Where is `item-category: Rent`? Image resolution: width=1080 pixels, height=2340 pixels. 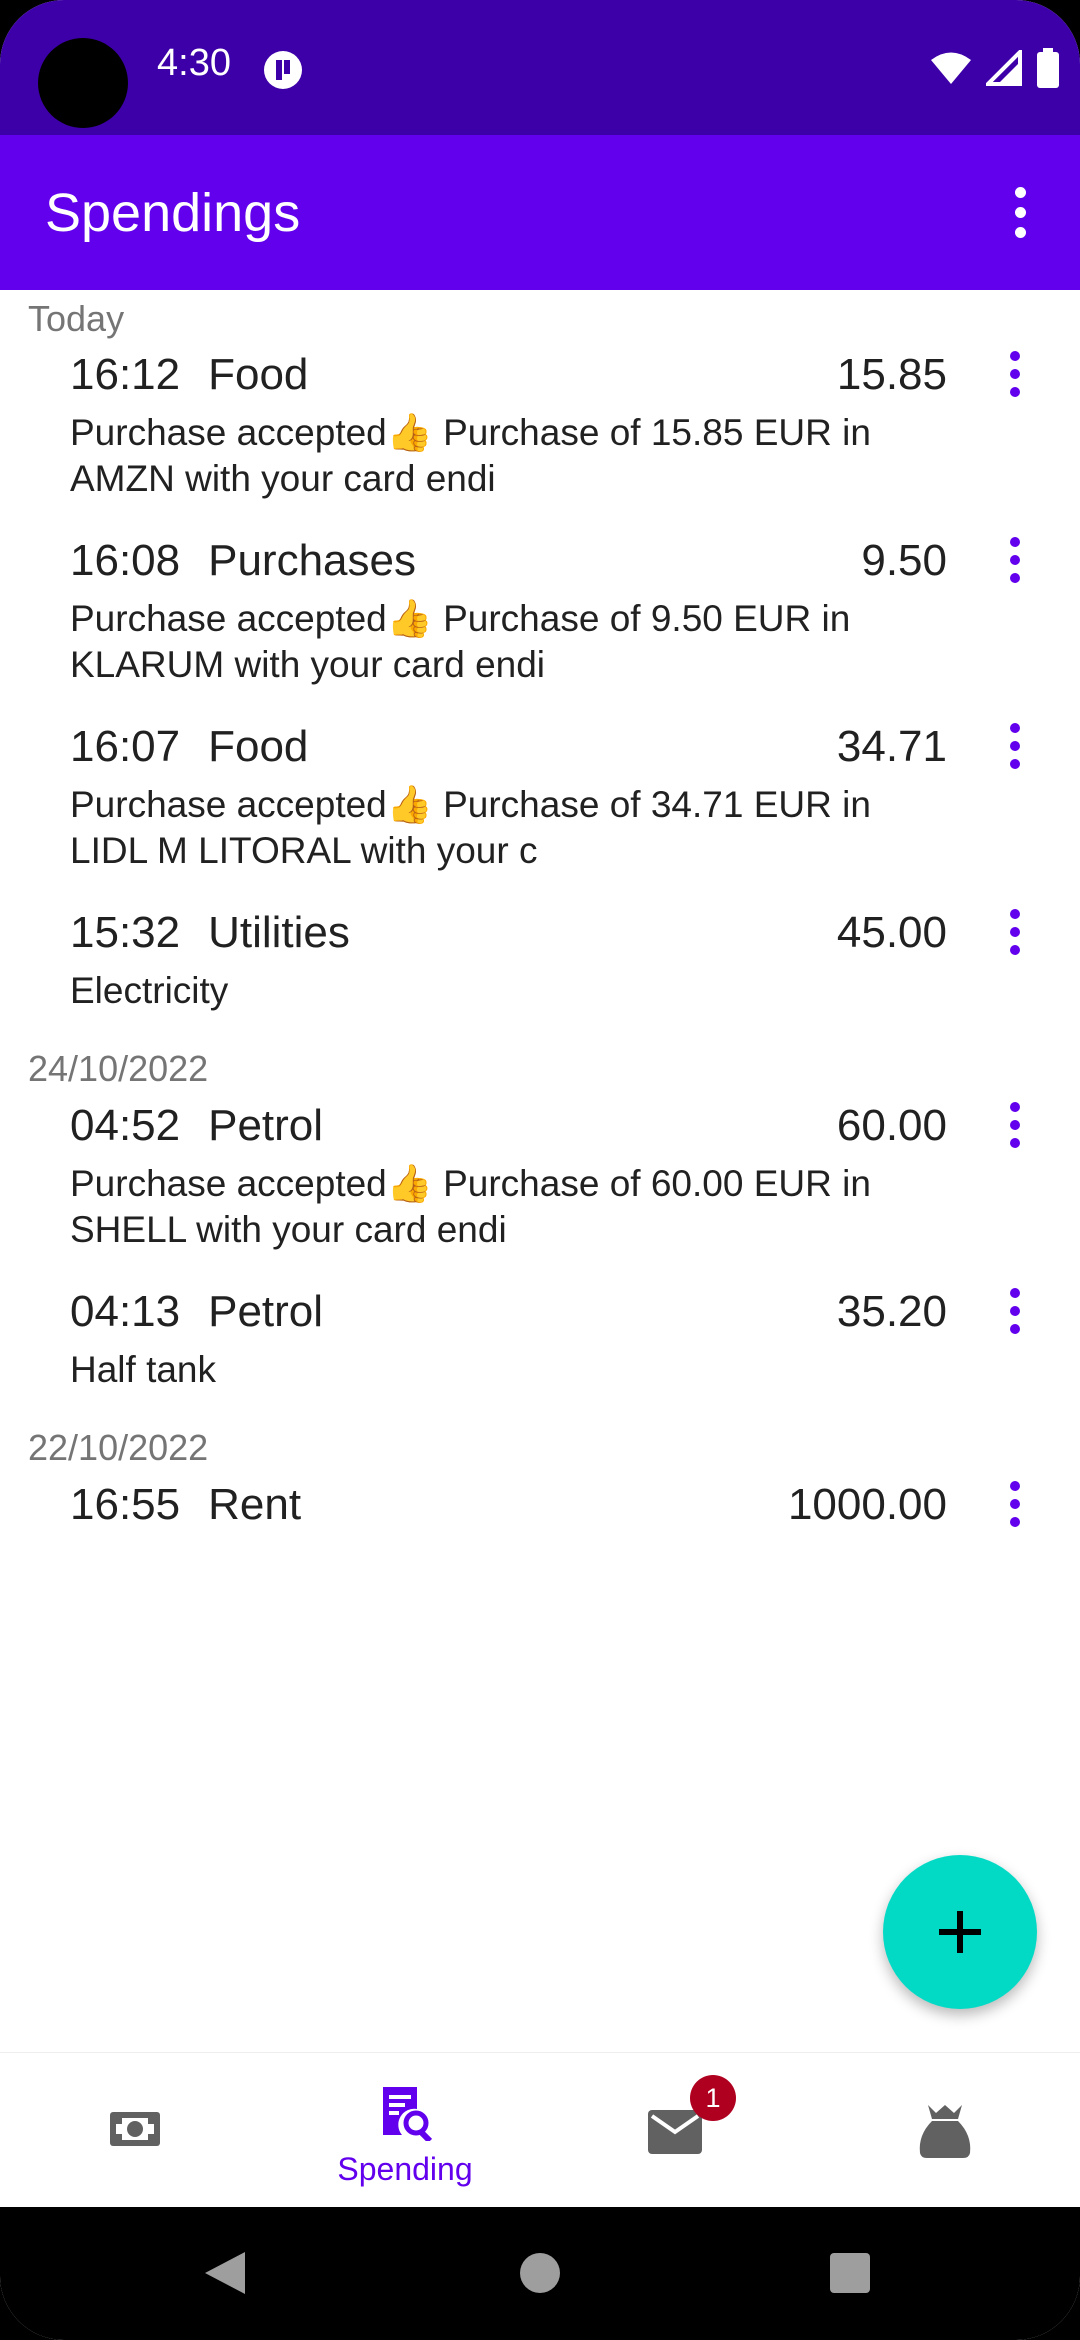 item-category: Rent is located at coordinates (255, 1504).